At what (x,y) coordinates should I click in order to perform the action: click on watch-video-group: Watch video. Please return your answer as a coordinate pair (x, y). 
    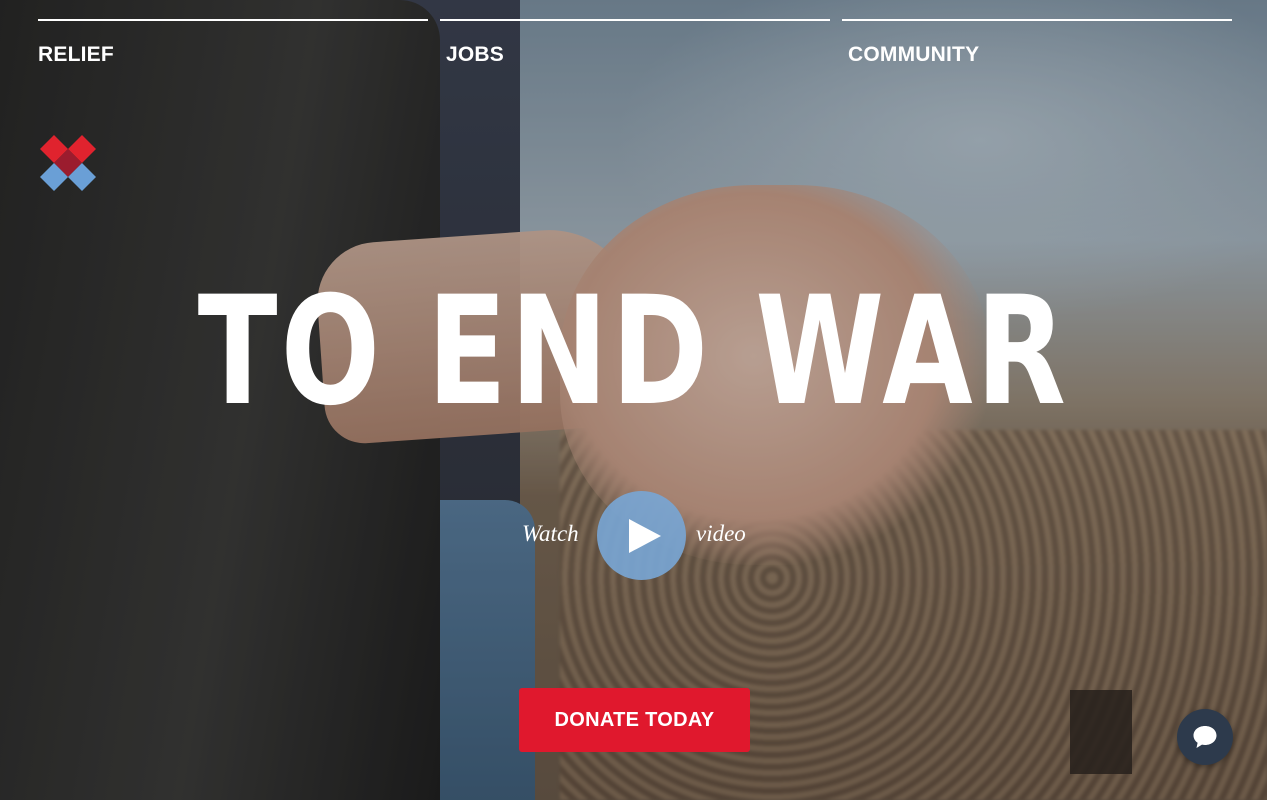
    Looking at the image, I should click on (640, 536).